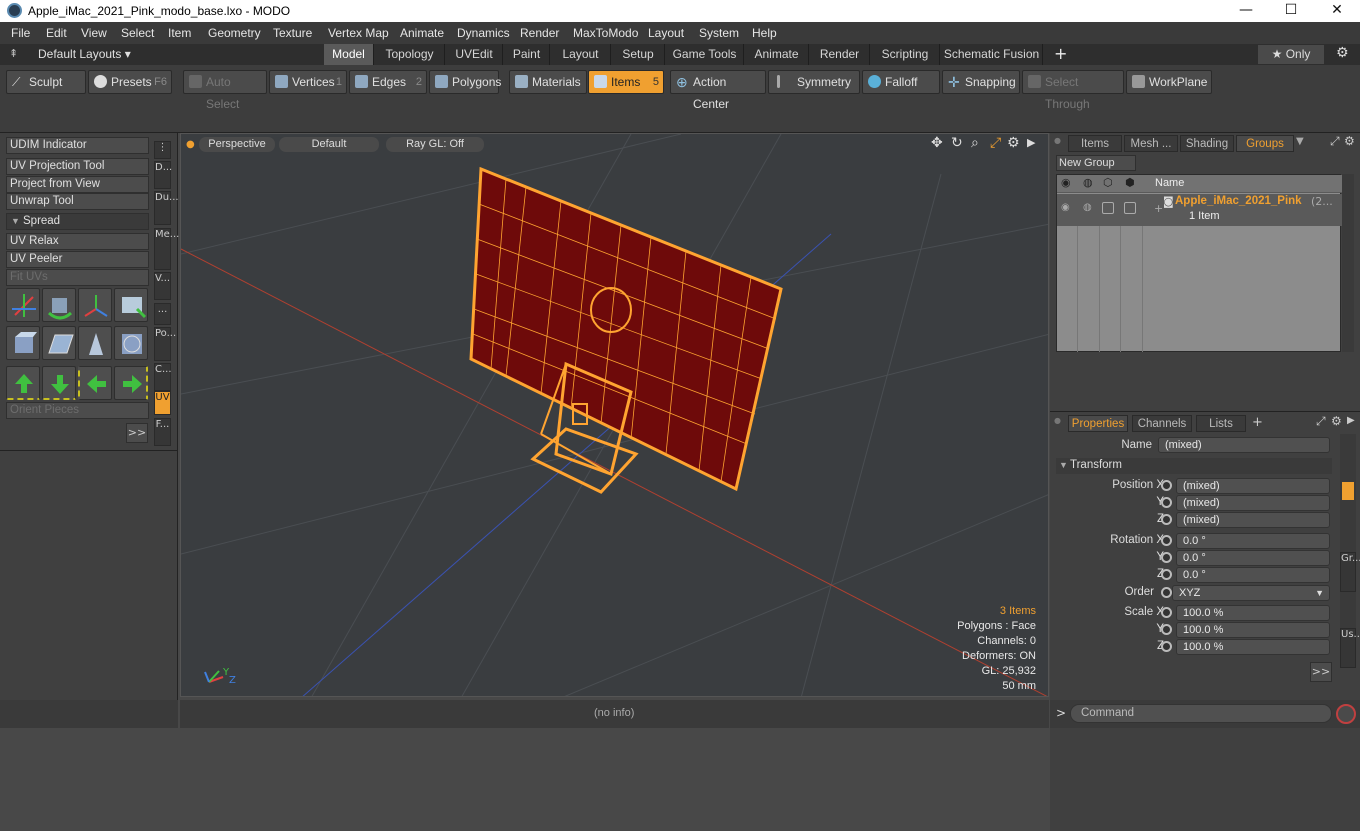 The image size is (1360, 831). What do you see at coordinates (77, 201) in the screenshot?
I see `unwrap-tool-button: Unwrap Tool` at bounding box center [77, 201].